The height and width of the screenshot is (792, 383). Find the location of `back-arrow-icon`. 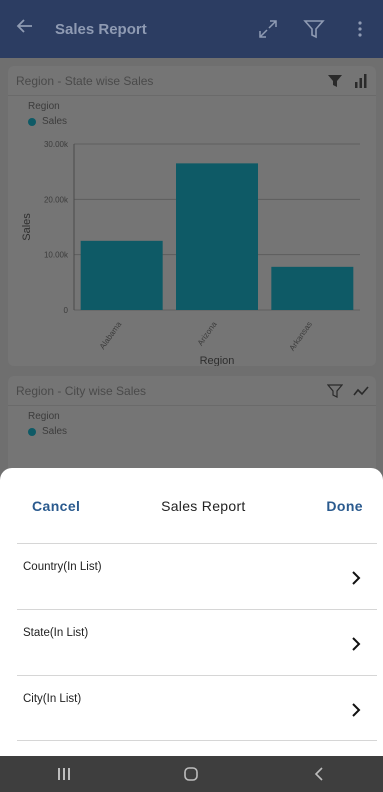

back-arrow-icon is located at coordinates (25, 29).